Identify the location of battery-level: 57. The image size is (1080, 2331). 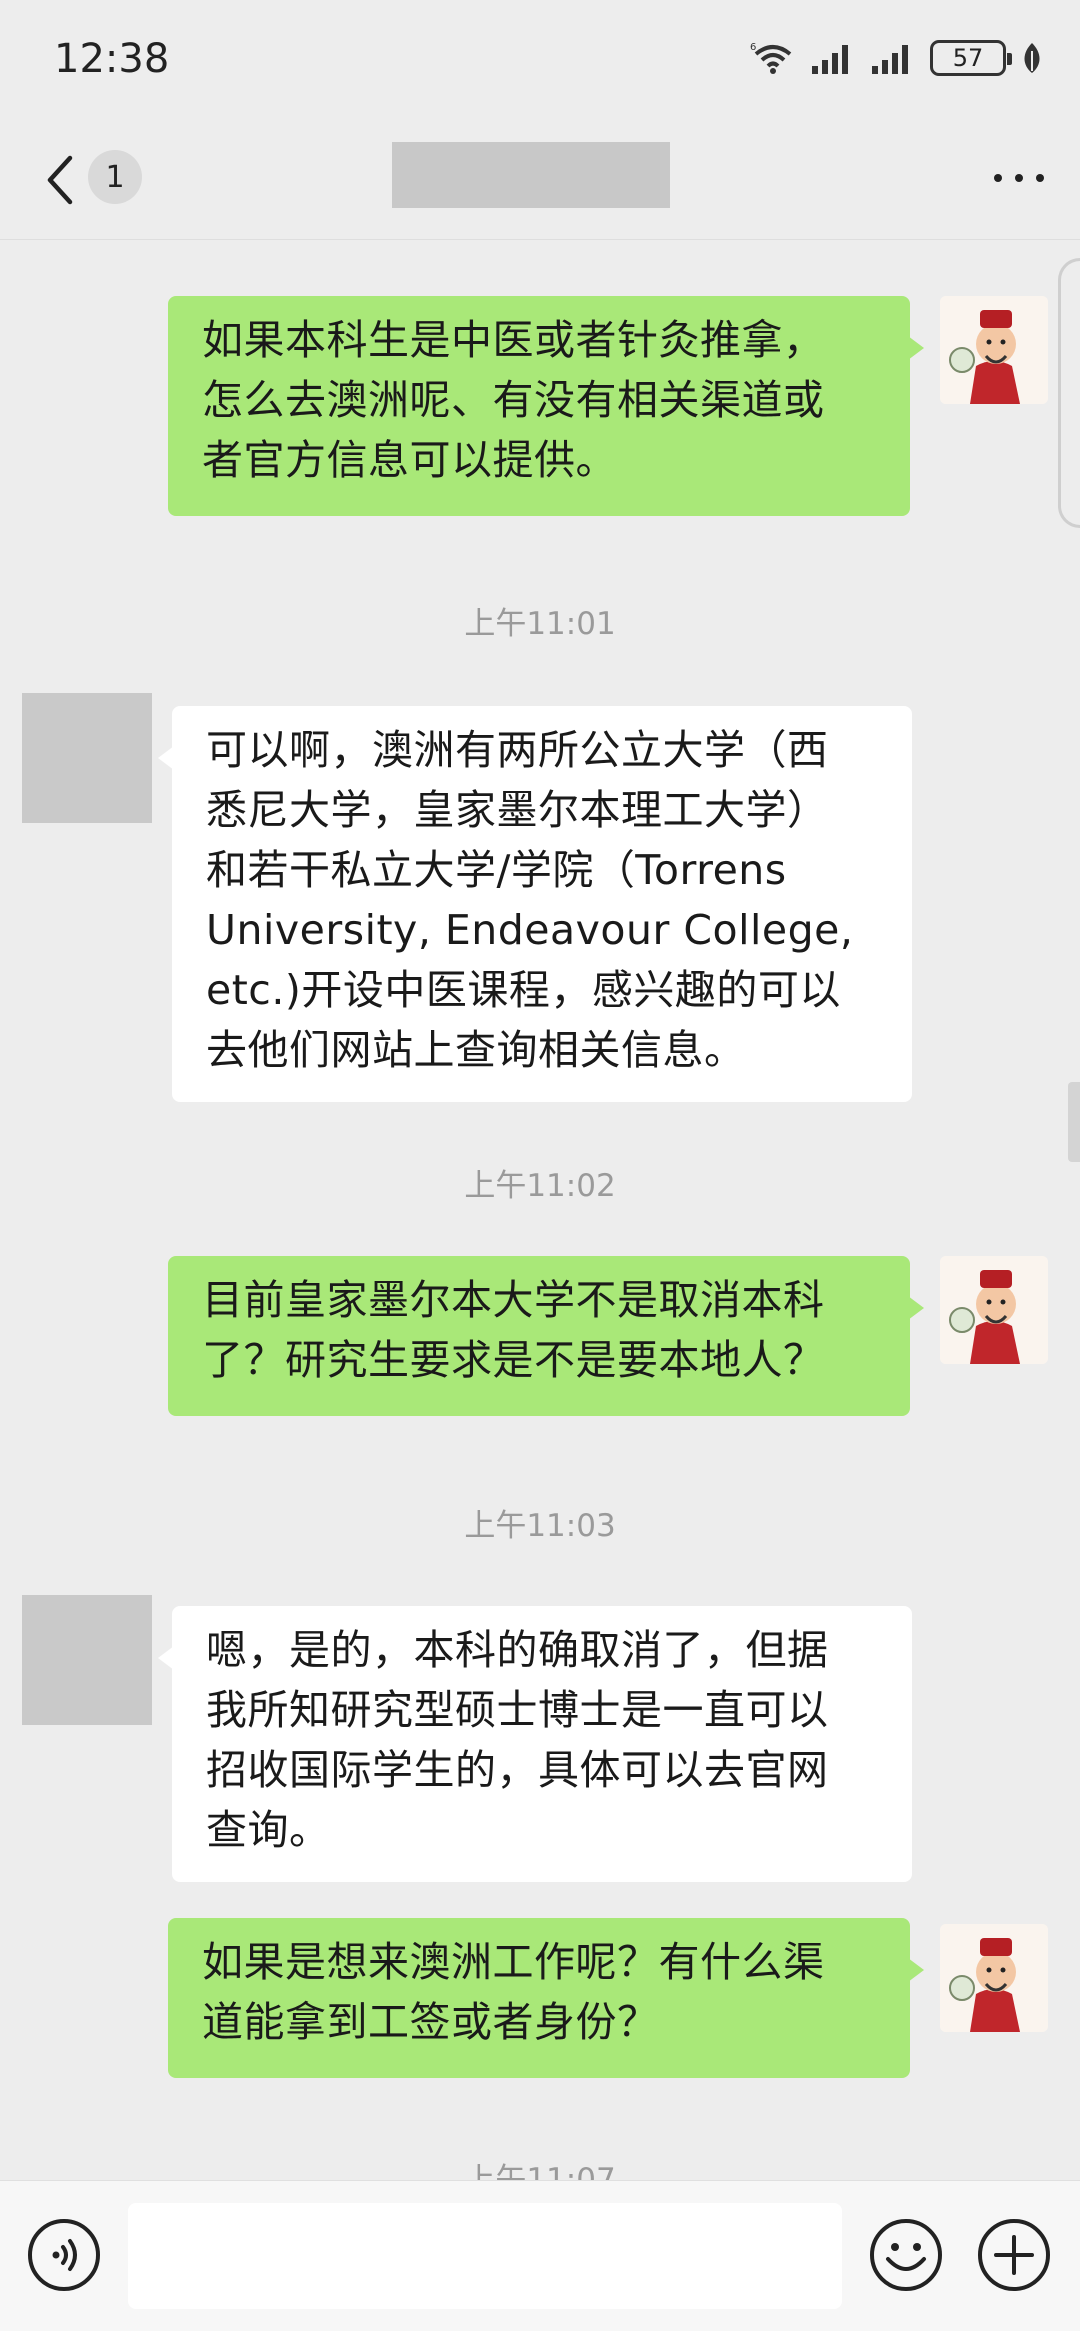
(968, 58).